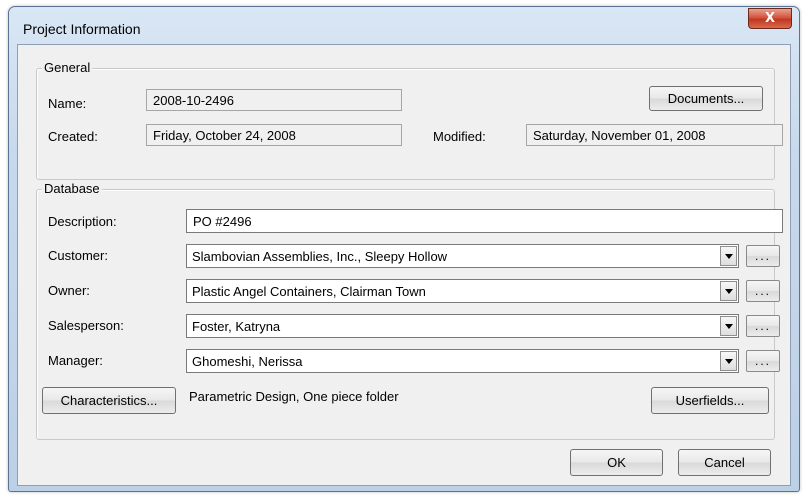 The width and height of the screenshot is (803, 495). Describe the element at coordinates (247, 361) in the screenshot. I see `manager-select-value: Ghomeshi, Nerissa` at that location.